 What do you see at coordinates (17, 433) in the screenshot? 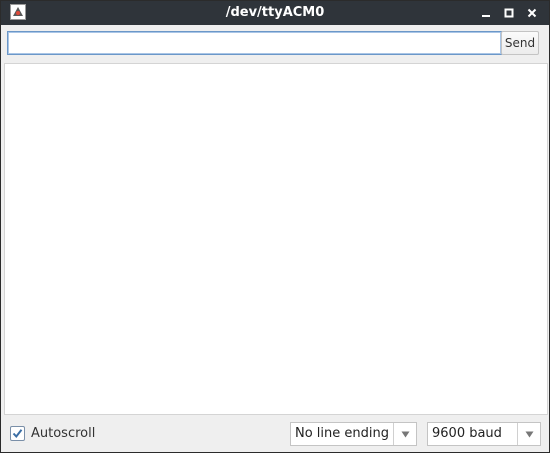
I see `checkbox-checked-icon` at bounding box center [17, 433].